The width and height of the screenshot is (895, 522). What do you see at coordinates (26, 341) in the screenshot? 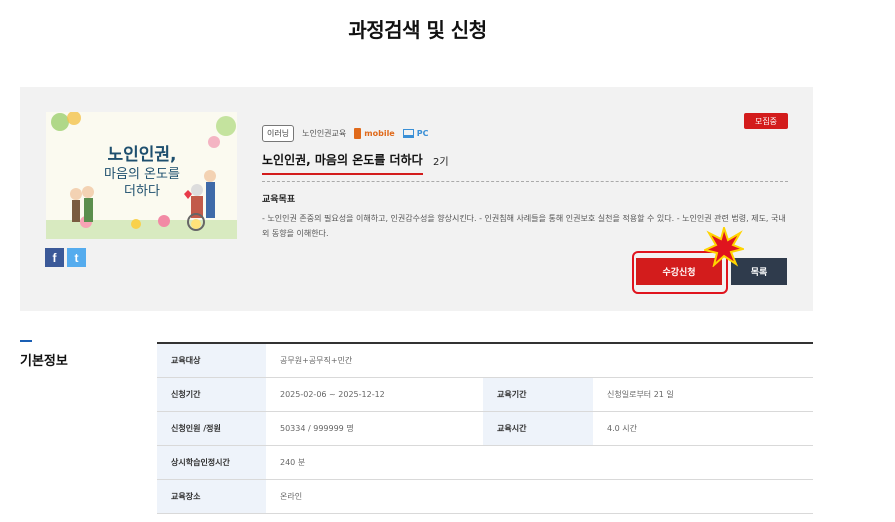
I see `section-marker` at bounding box center [26, 341].